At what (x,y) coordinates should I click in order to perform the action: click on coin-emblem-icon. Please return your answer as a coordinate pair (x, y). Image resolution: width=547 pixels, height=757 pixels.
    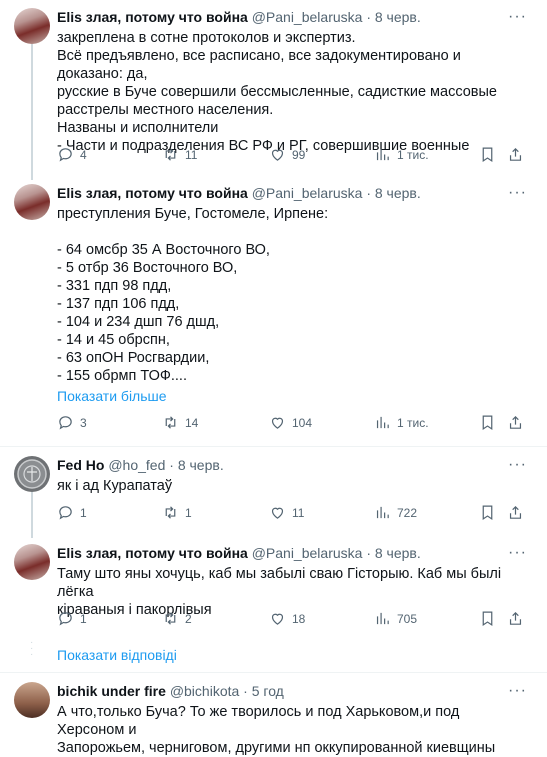
    Looking at the image, I should click on (32, 474).